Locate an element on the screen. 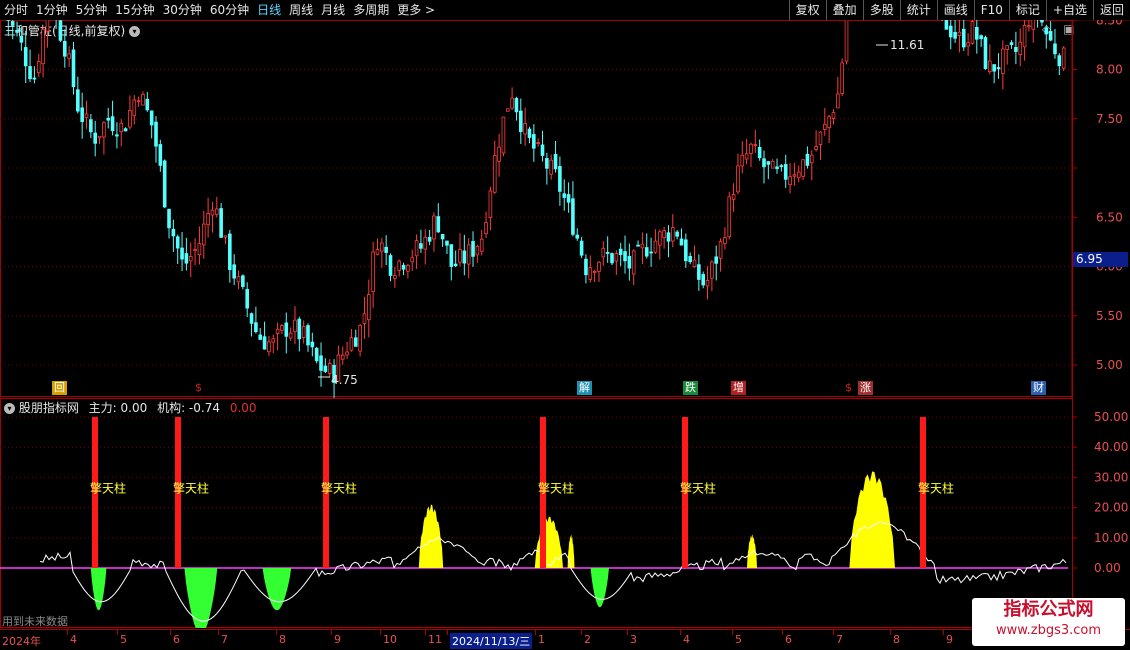 The height and width of the screenshot is (650, 1130). time-axis-label-7: 10 is located at coordinates (390, 639).